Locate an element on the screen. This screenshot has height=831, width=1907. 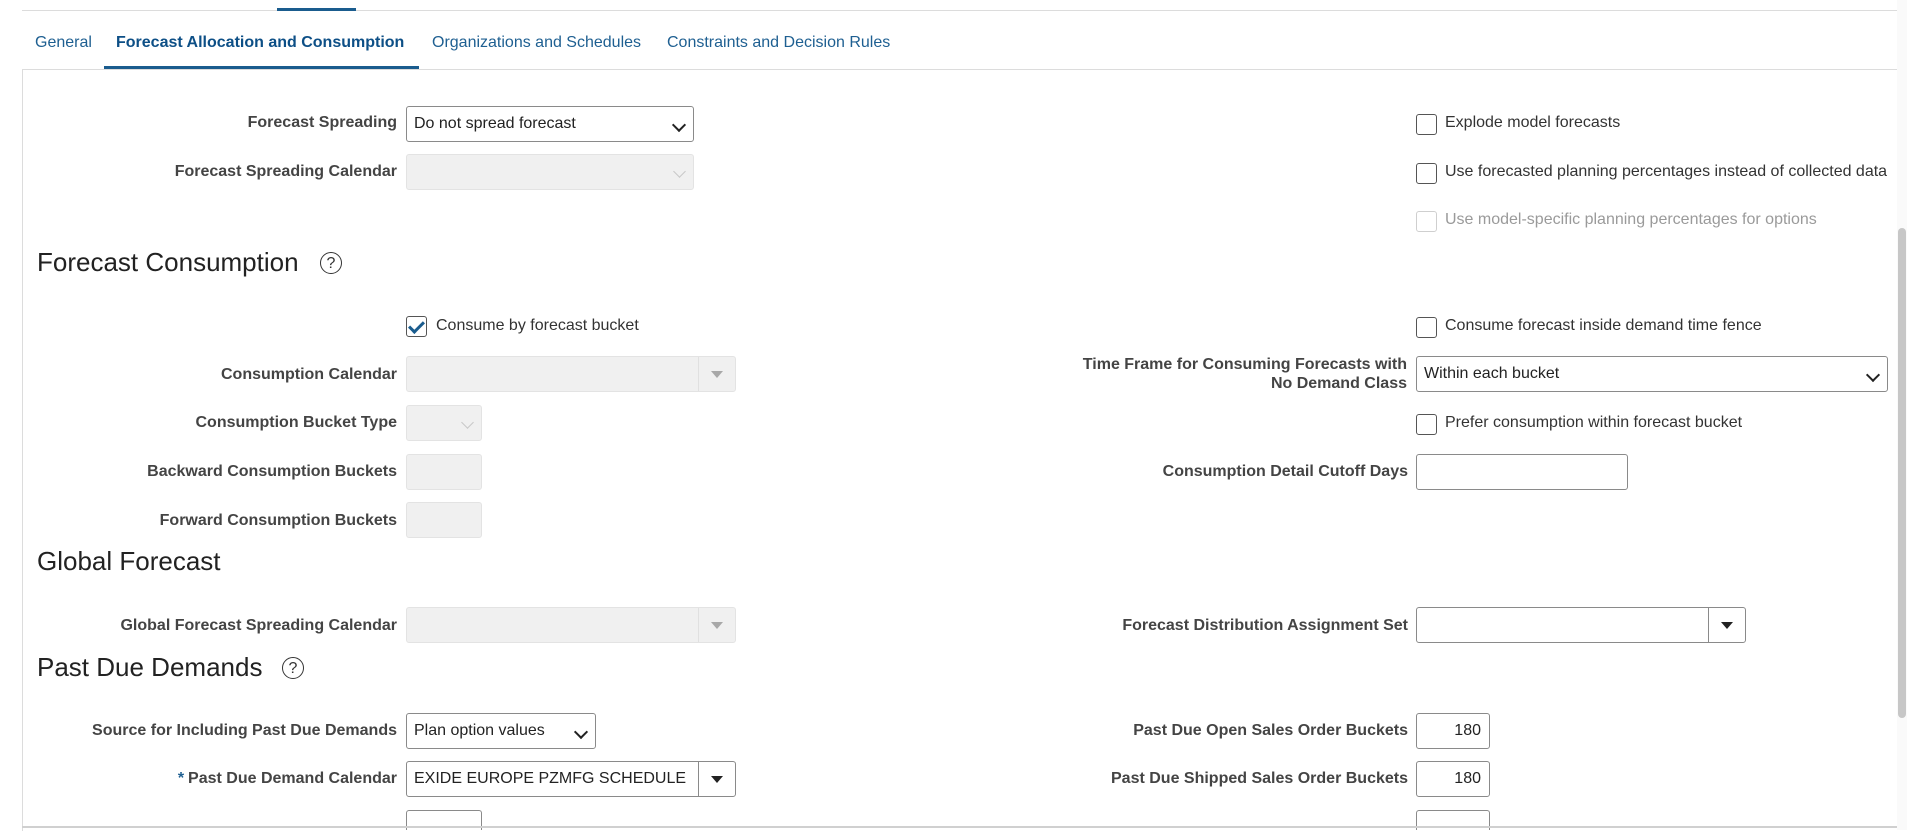
past-due-source-select: Plan option values is located at coordinates (501, 731).